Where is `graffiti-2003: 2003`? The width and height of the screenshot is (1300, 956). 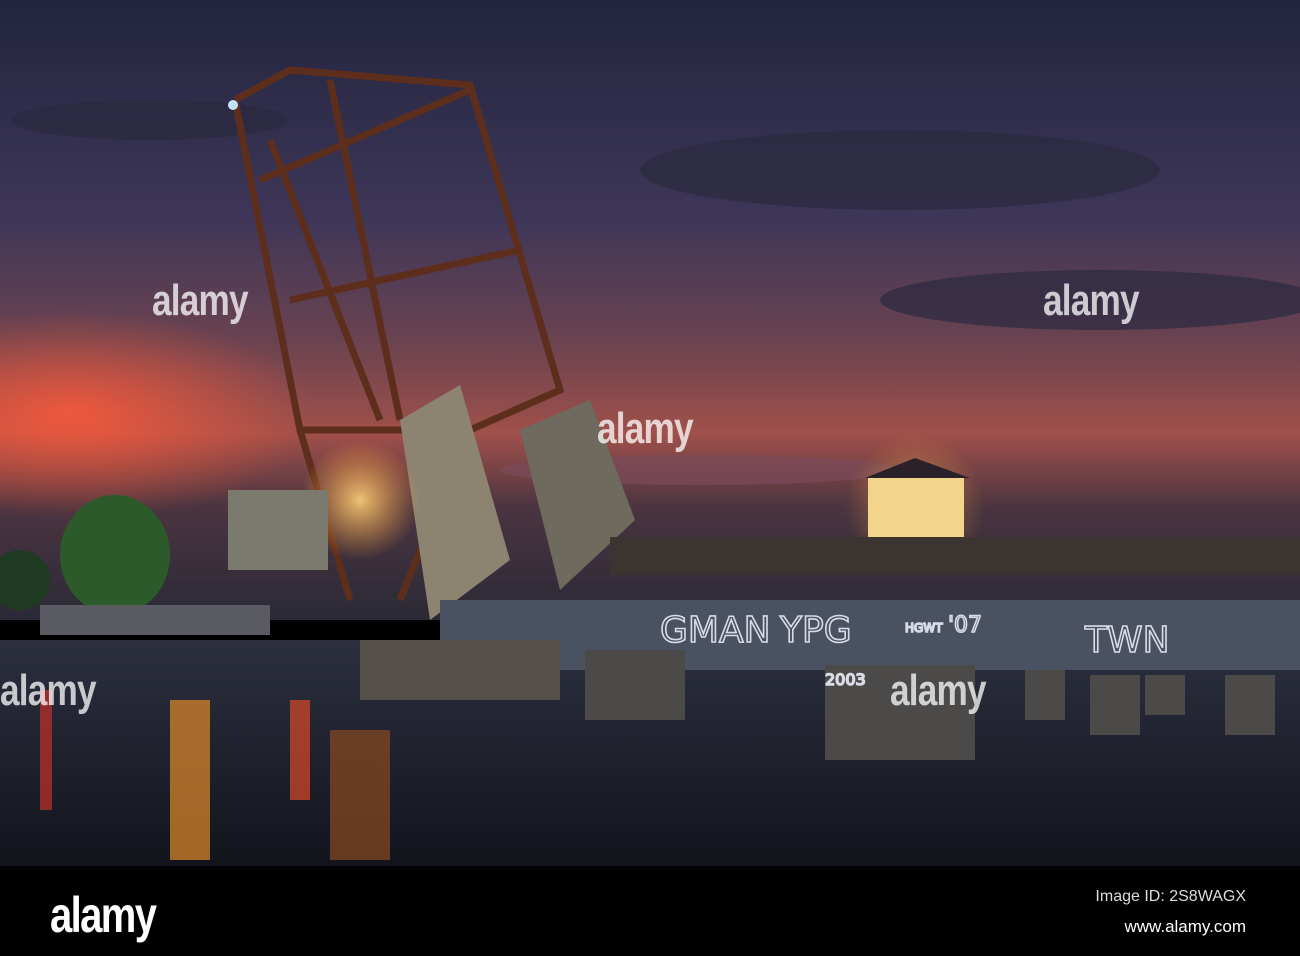
graffiti-2003: 2003 is located at coordinates (845, 679).